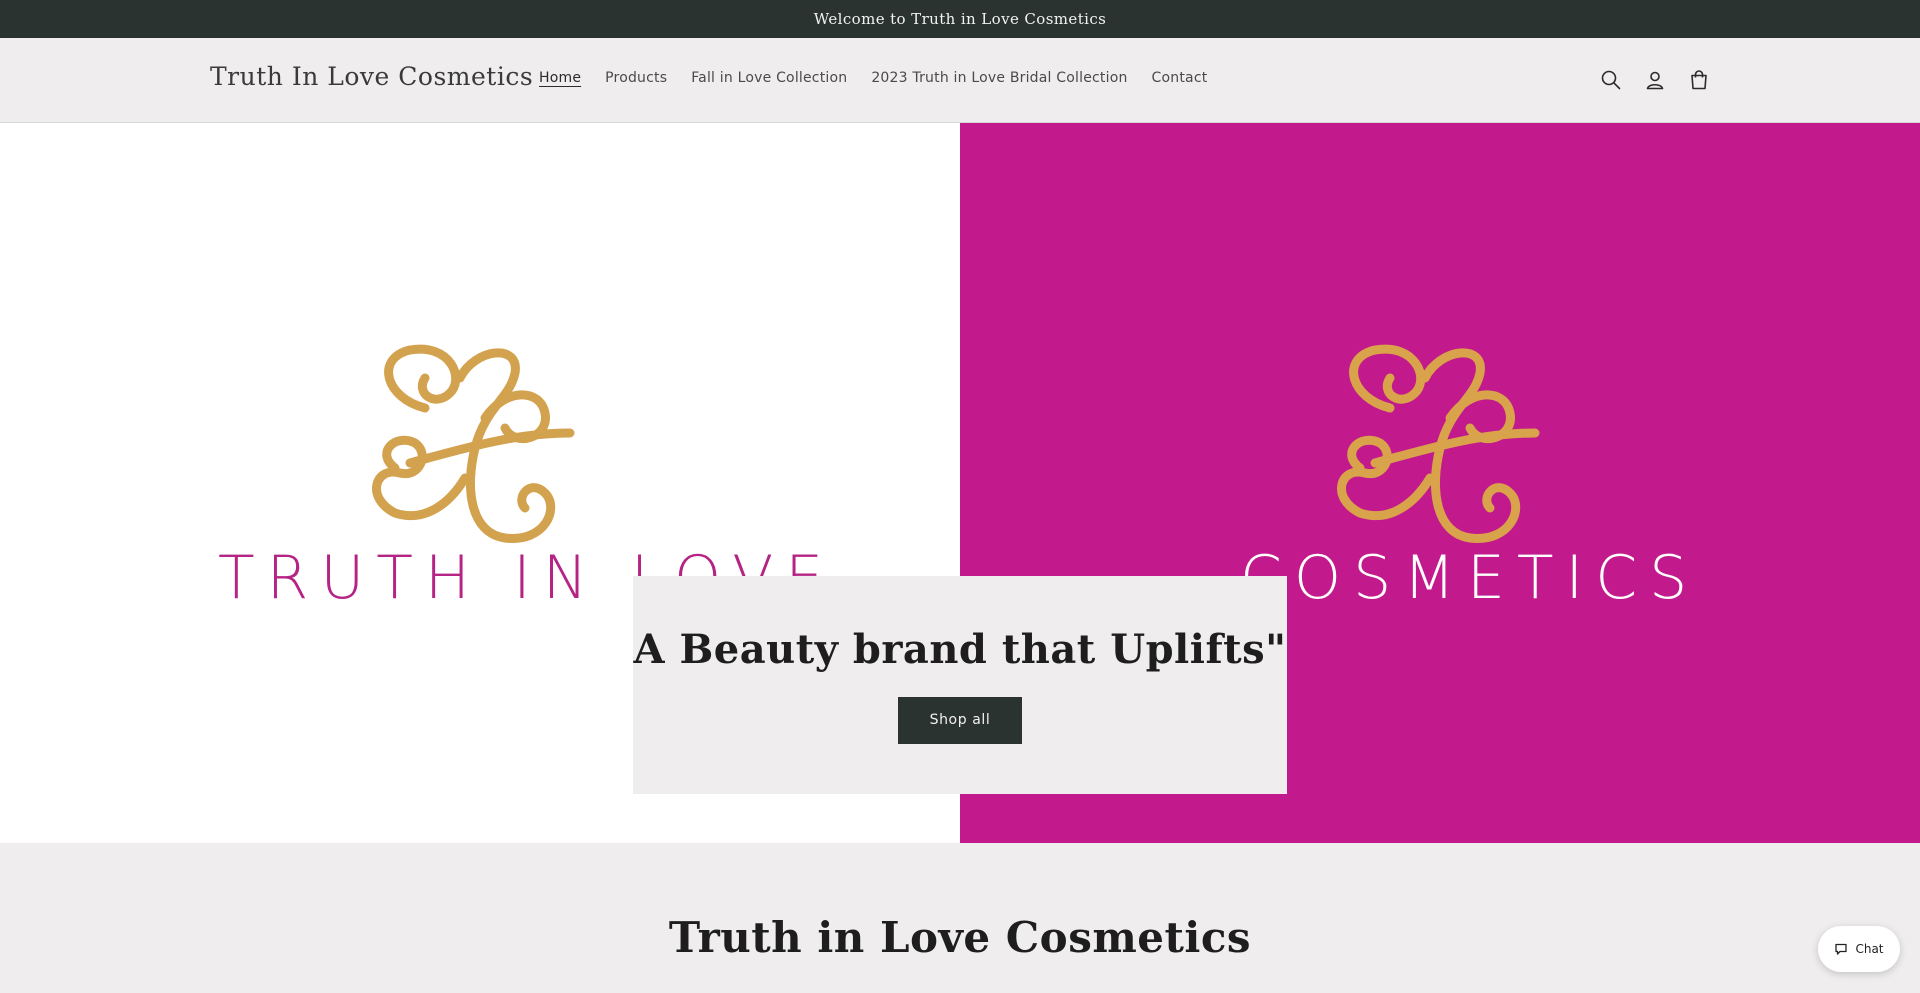 This screenshot has height=993, width=1920. What do you see at coordinates (769, 78) in the screenshot?
I see `nav-fall-in-love-collection: Fall in Love Collection` at bounding box center [769, 78].